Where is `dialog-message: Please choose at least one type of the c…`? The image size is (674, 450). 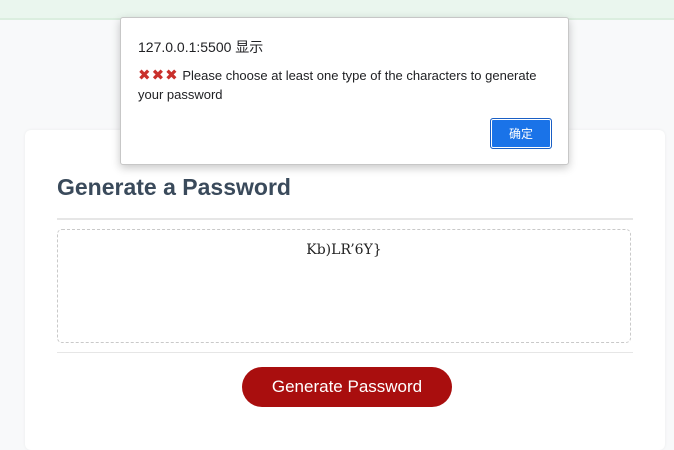
dialog-message: Please choose at least one type of the c… is located at coordinates (337, 85).